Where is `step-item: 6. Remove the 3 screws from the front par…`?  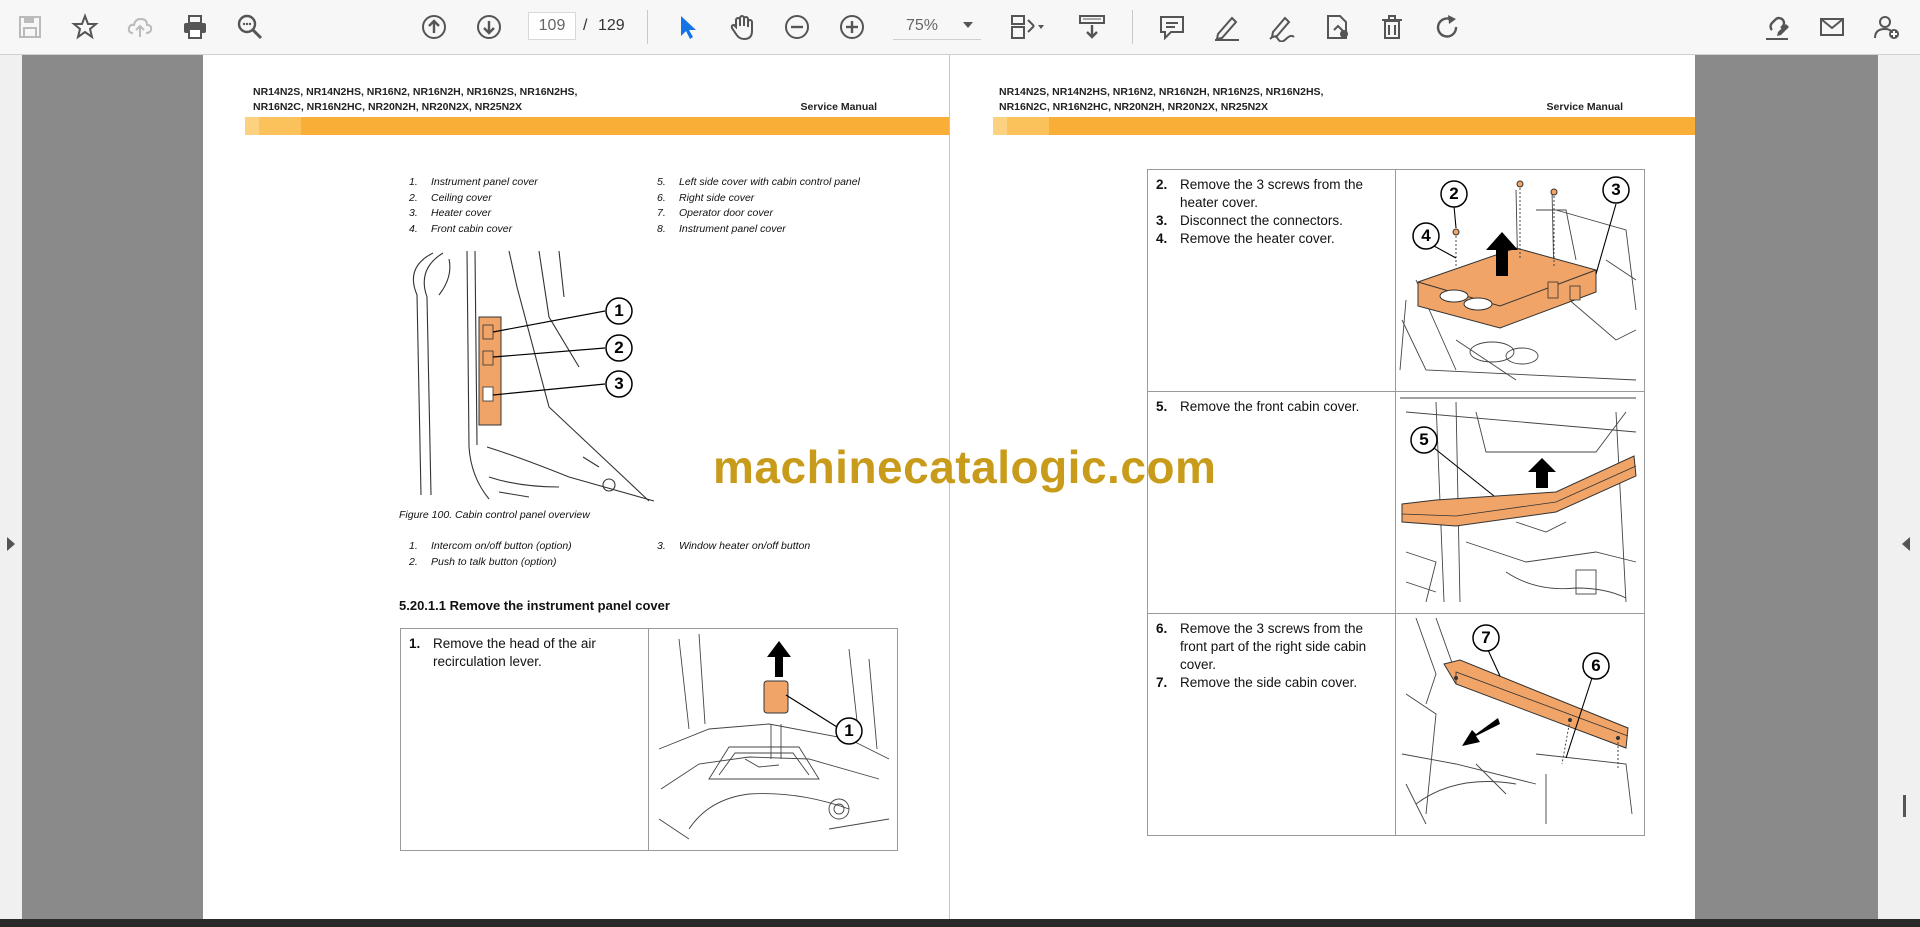
step-item: 6. Remove the 3 screws from the front par… is located at coordinates (1261, 646).